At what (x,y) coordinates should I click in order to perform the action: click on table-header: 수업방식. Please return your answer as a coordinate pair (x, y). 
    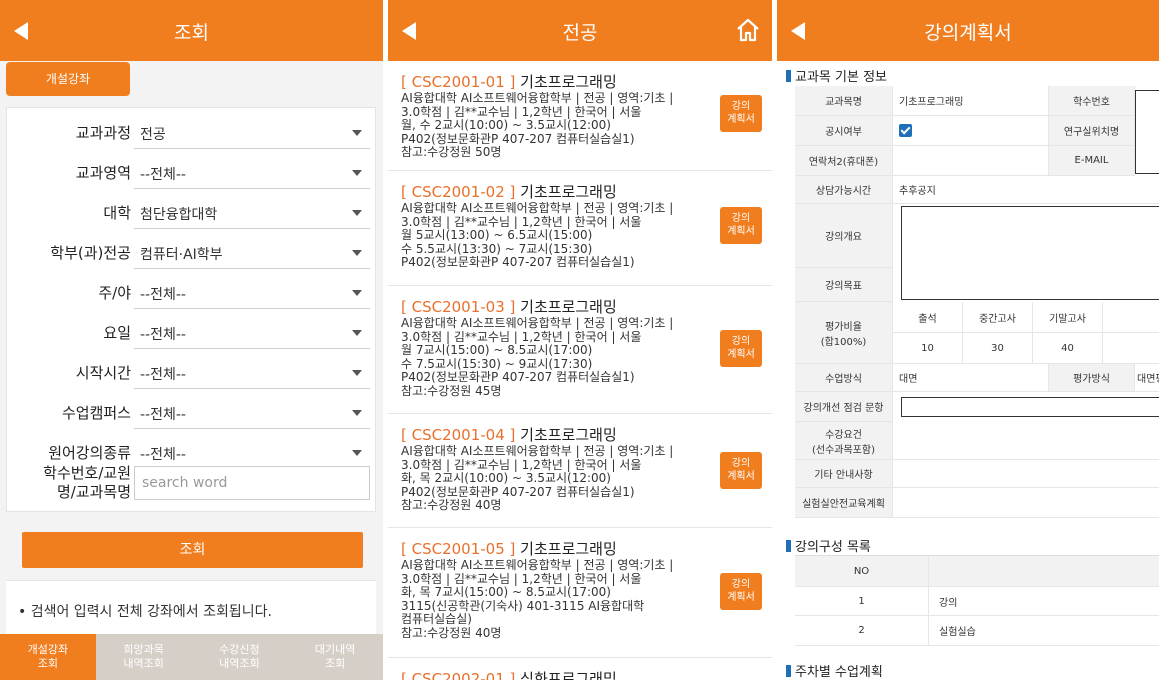
    Looking at the image, I should click on (844, 378).